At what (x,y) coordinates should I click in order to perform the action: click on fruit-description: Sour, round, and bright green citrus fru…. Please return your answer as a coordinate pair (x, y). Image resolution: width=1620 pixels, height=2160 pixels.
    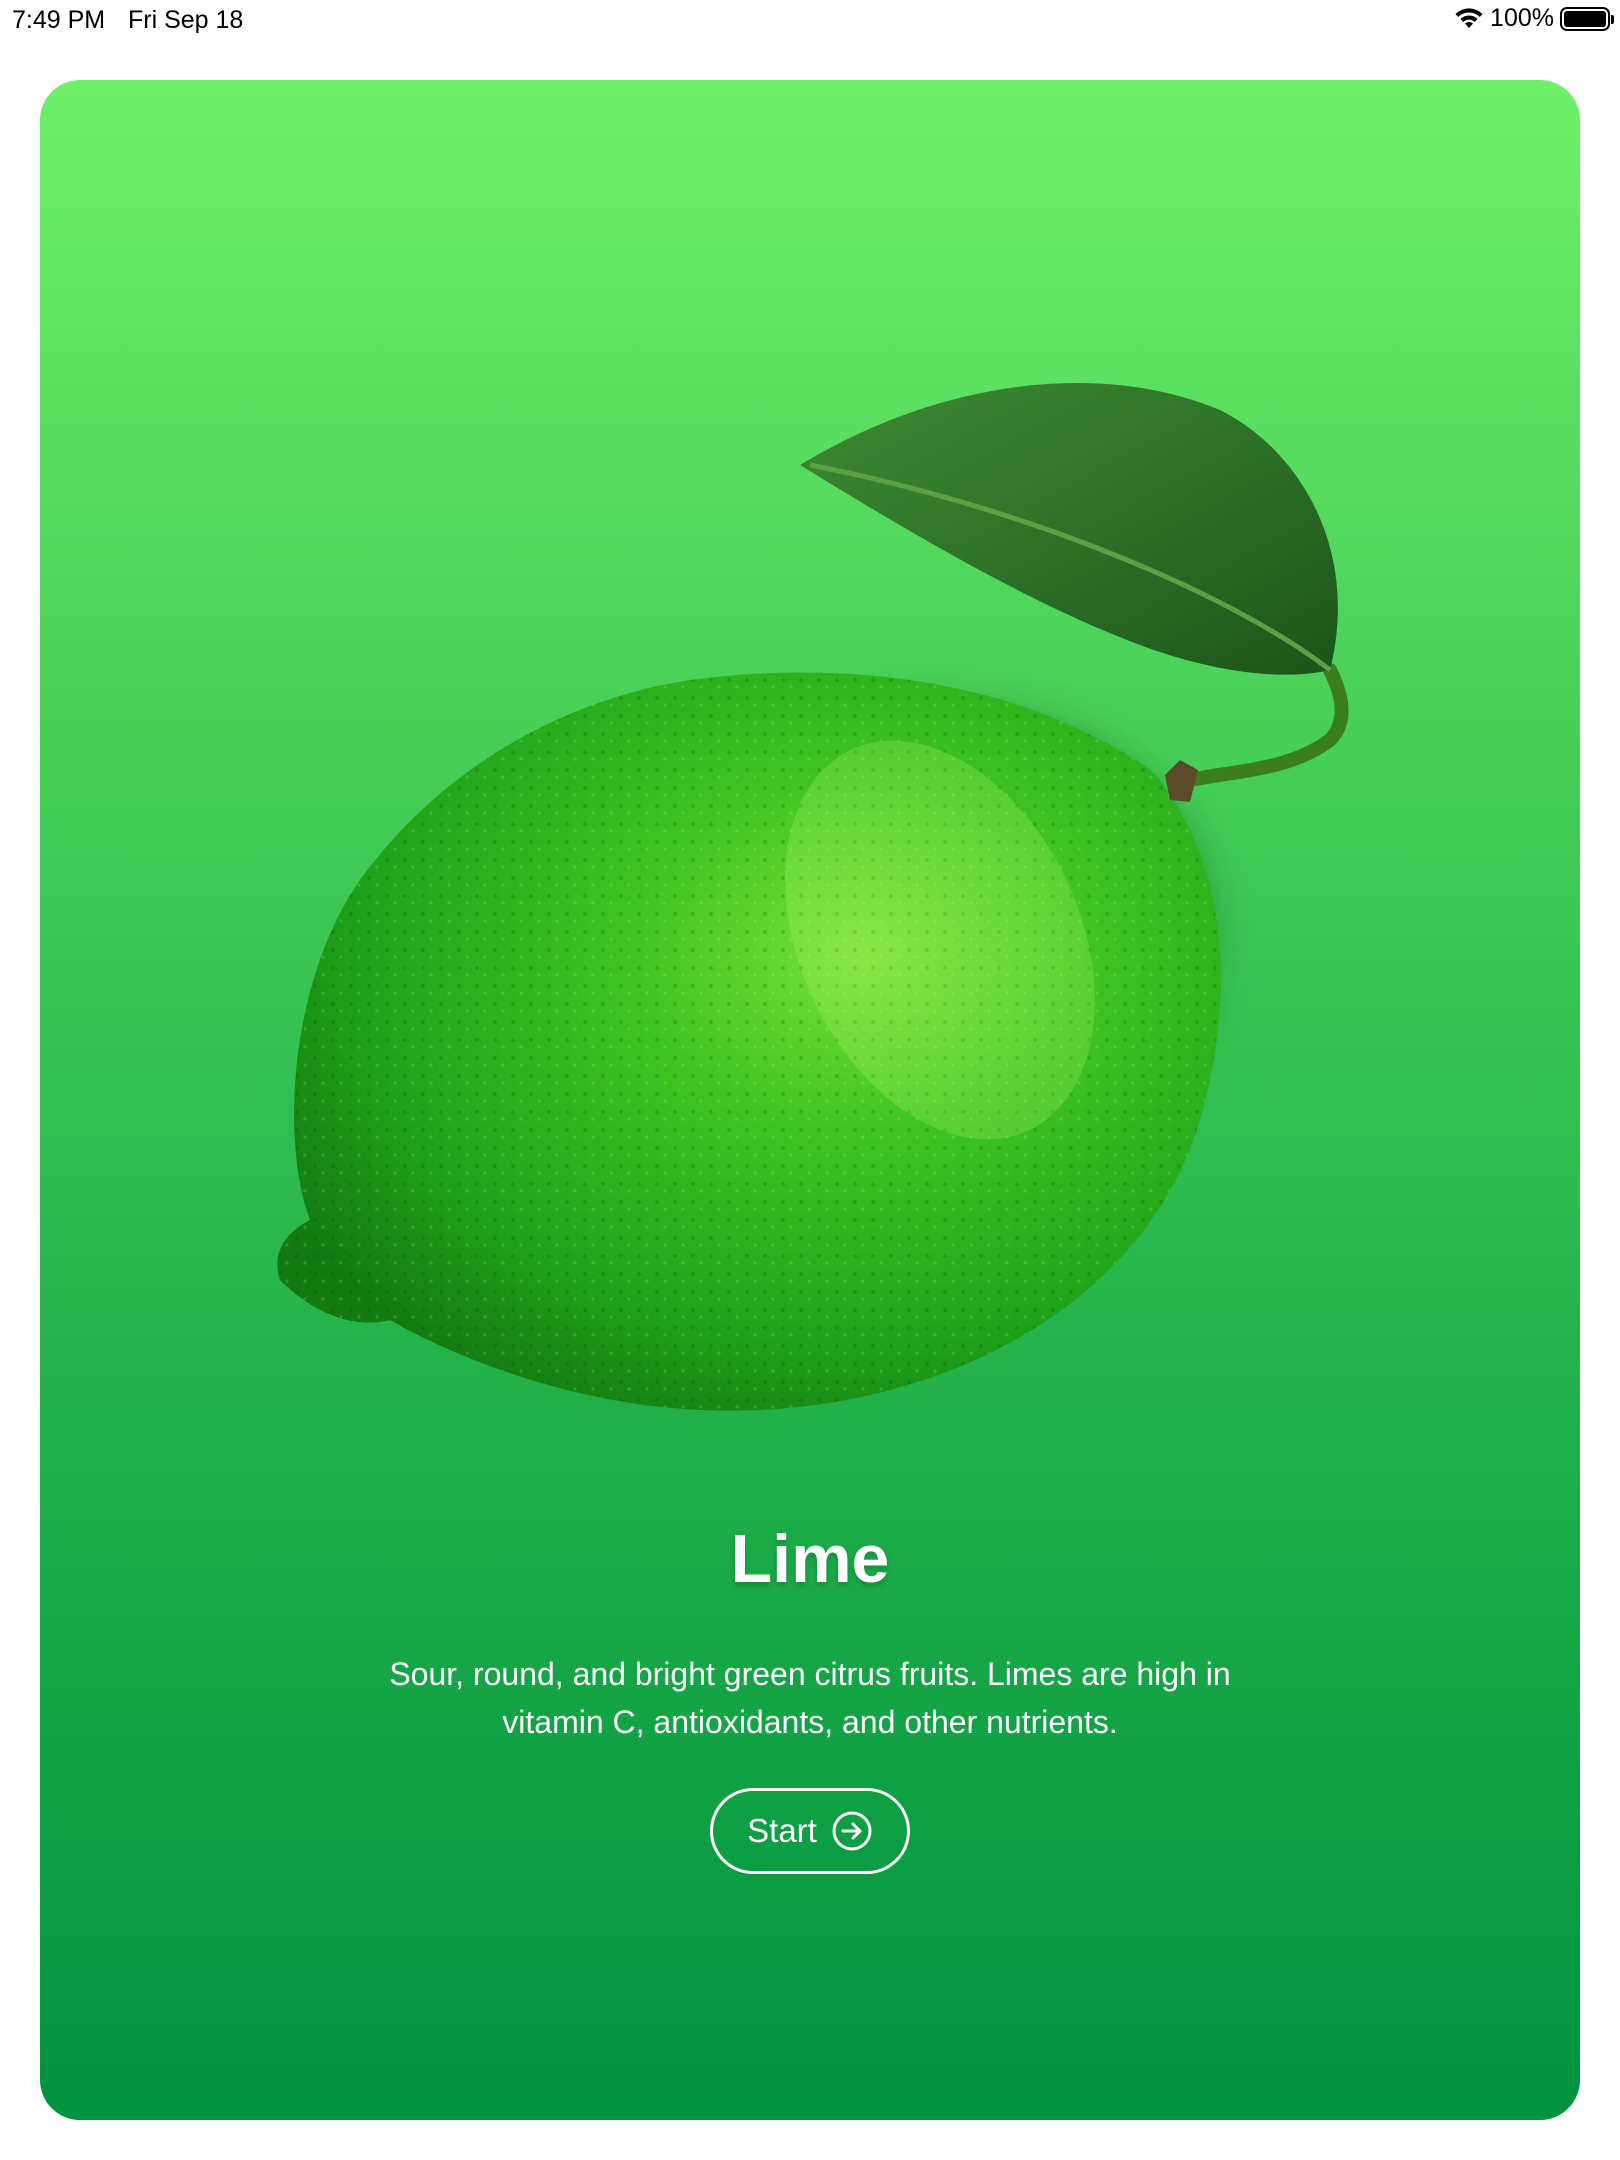
    Looking at the image, I should click on (810, 1698).